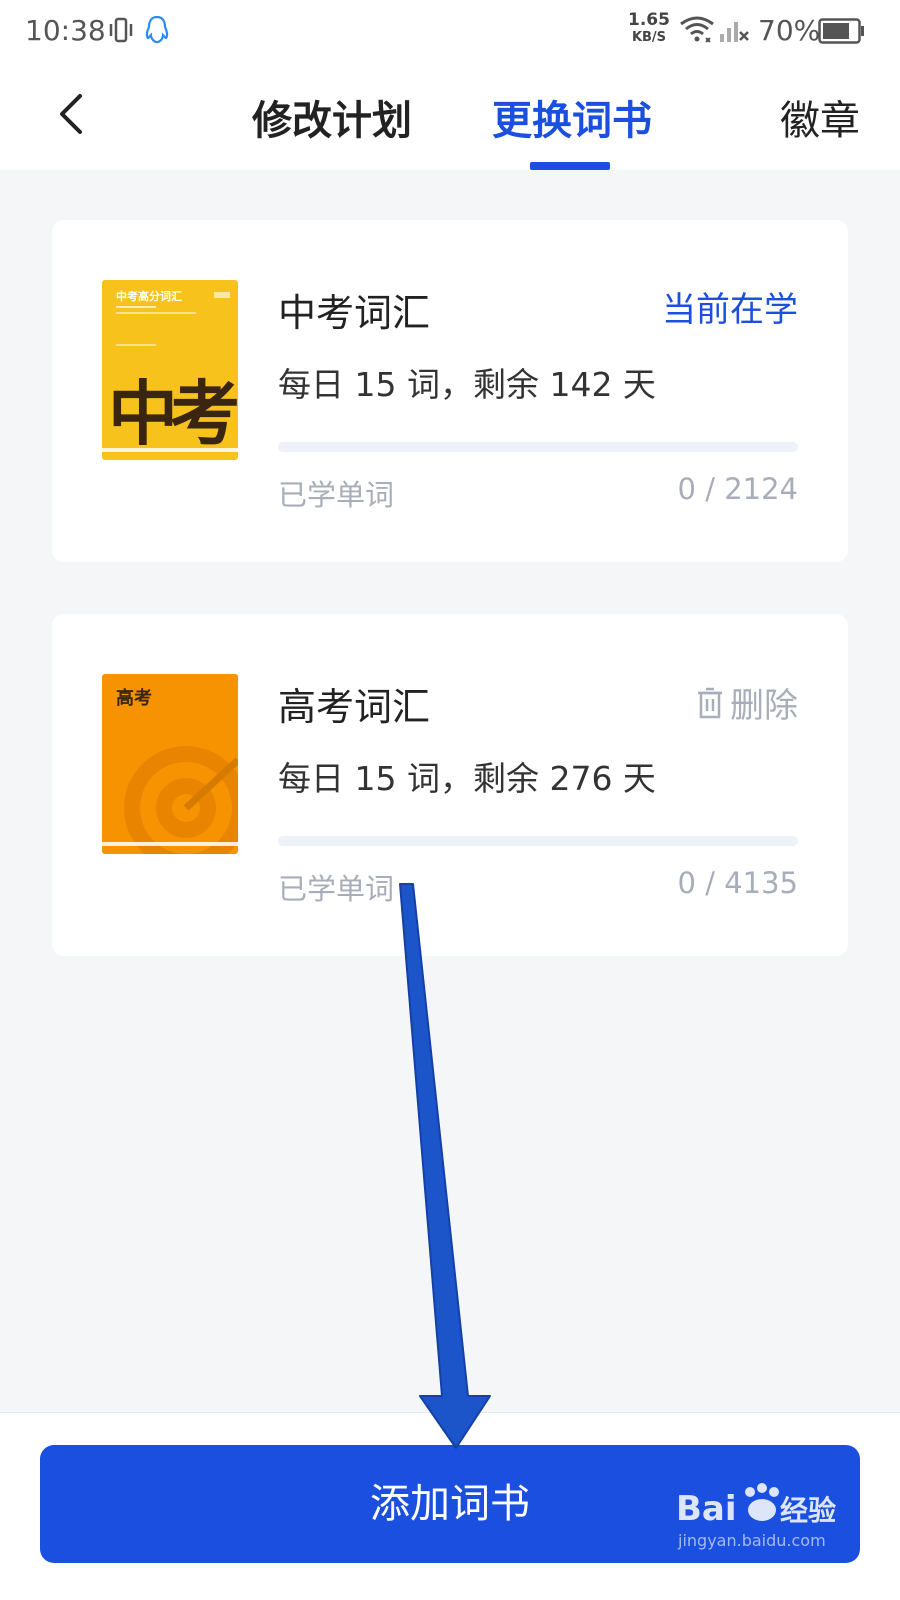 Image resolution: width=900 pixels, height=1600 pixels. What do you see at coordinates (737, 489) in the screenshot?
I see `learned-words-count: 0 / 2124` at bounding box center [737, 489].